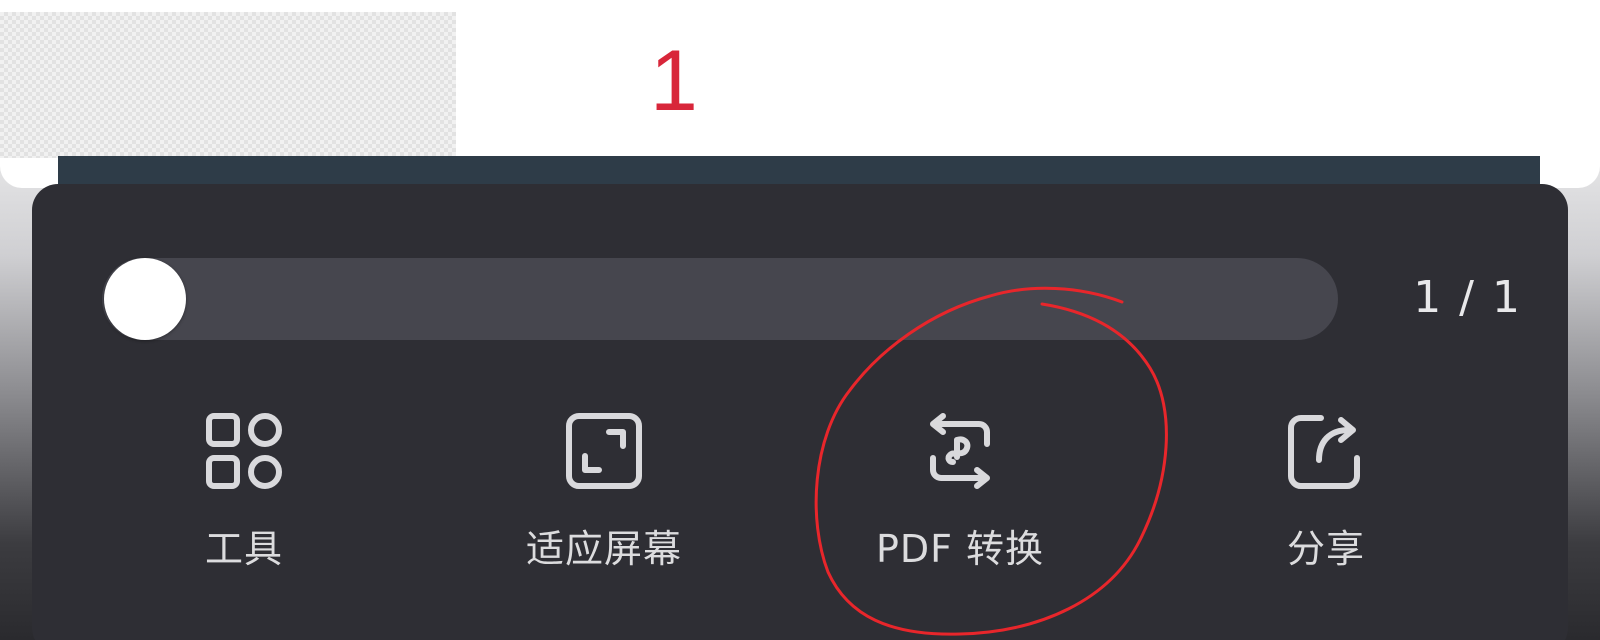 This screenshot has width=1600, height=640. What do you see at coordinates (1325, 549) in the screenshot?
I see `share-label: 分享` at bounding box center [1325, 549].